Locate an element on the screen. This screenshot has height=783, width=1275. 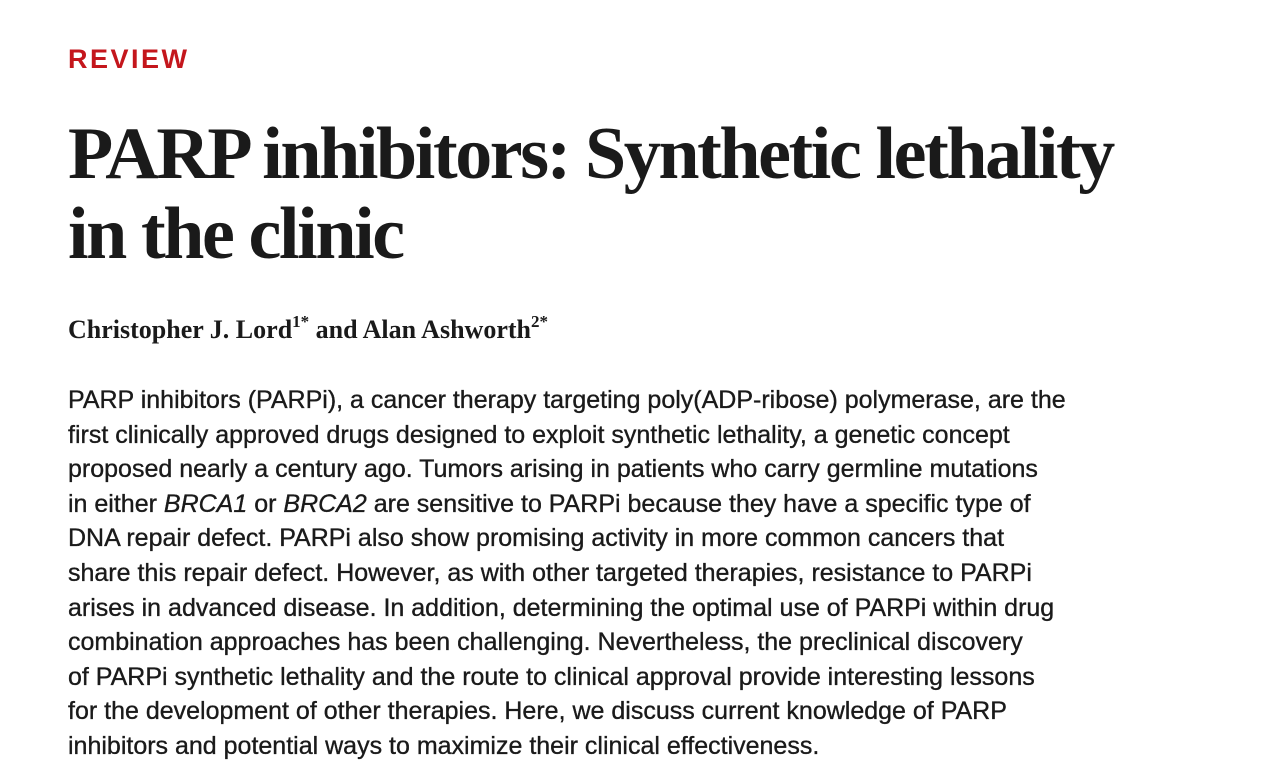
gene-name: BRCA1 is located at coordinates (205, 503).